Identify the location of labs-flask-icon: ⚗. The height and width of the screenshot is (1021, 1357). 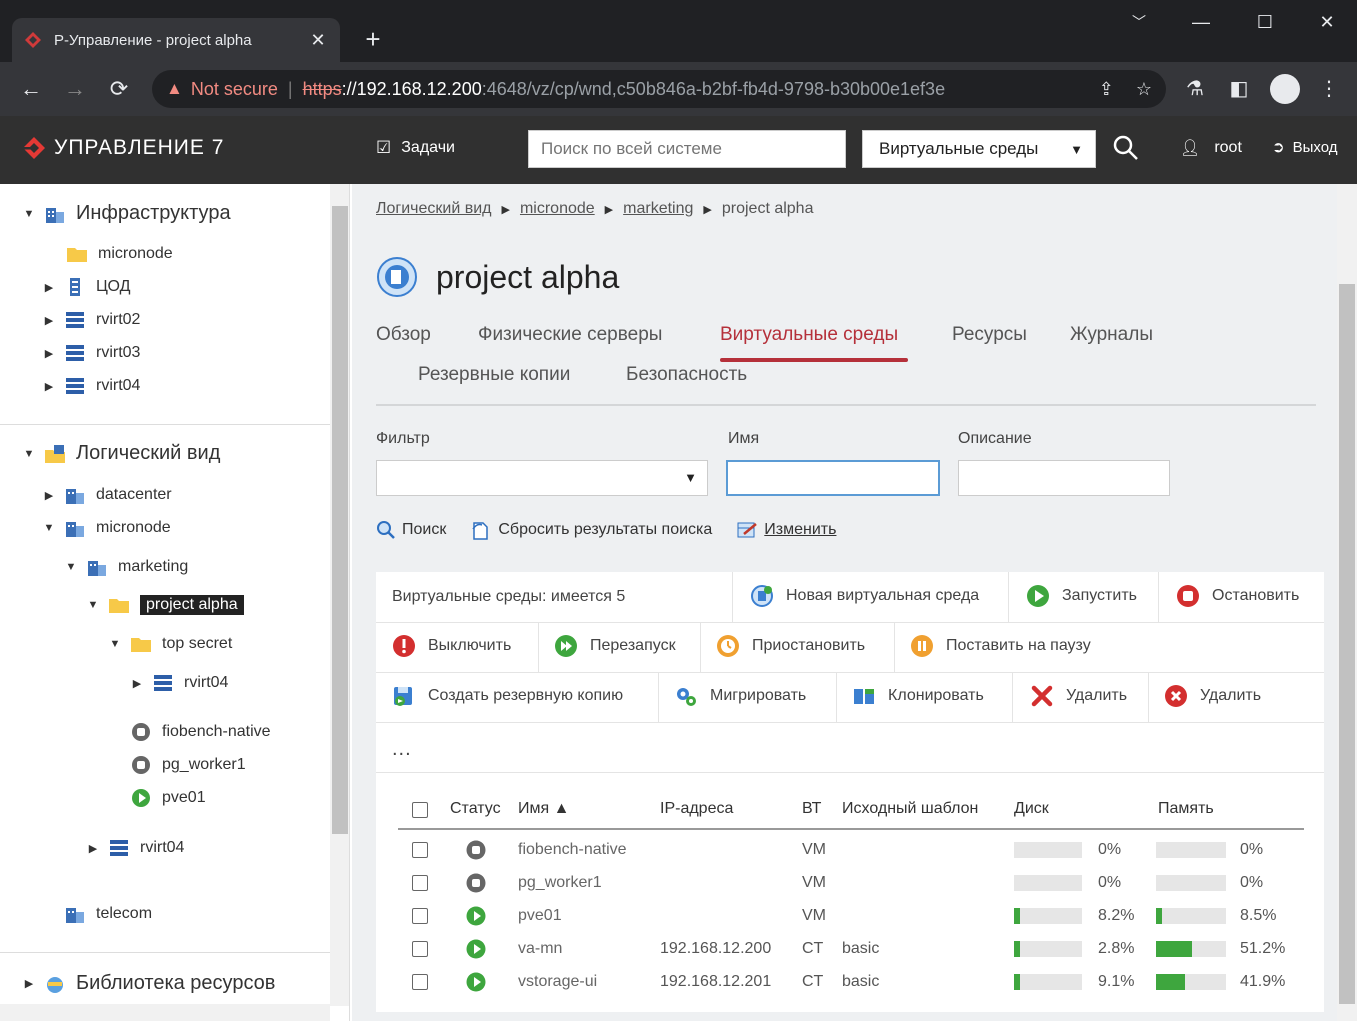
(1195, 89).